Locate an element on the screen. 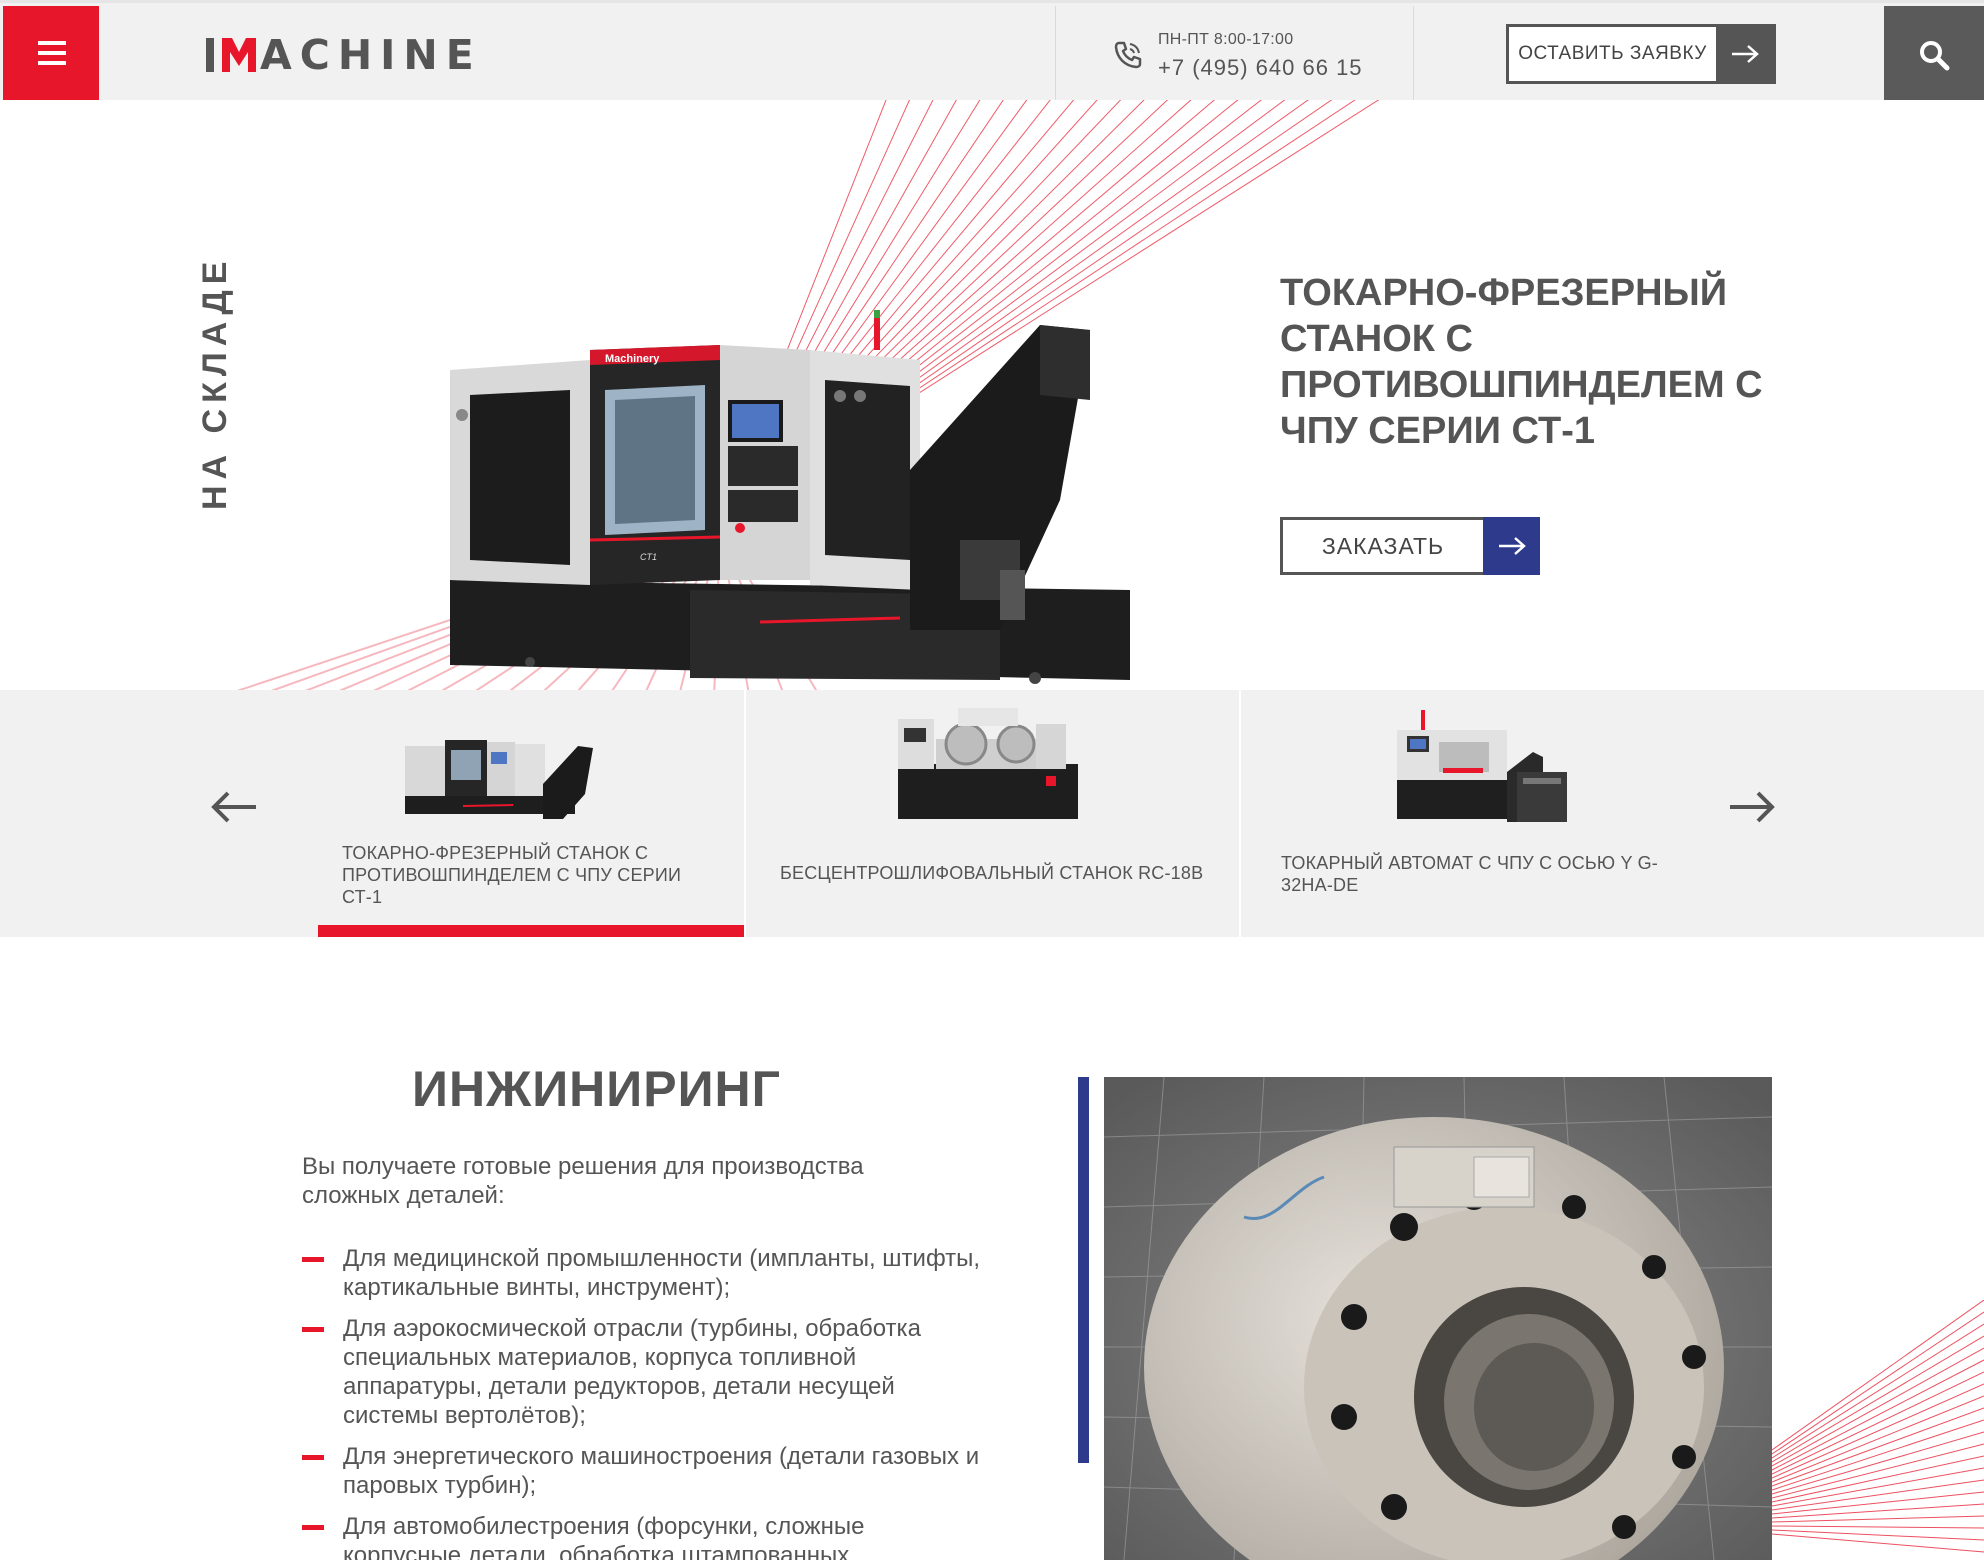 This screenshot has height=1560, width=1984. carousel-item-caption: БЕСЦЕНТРОШЛИФОВАЛЬНЫЙ СТАНОК RC-18B is located at coordinates (992, 873).